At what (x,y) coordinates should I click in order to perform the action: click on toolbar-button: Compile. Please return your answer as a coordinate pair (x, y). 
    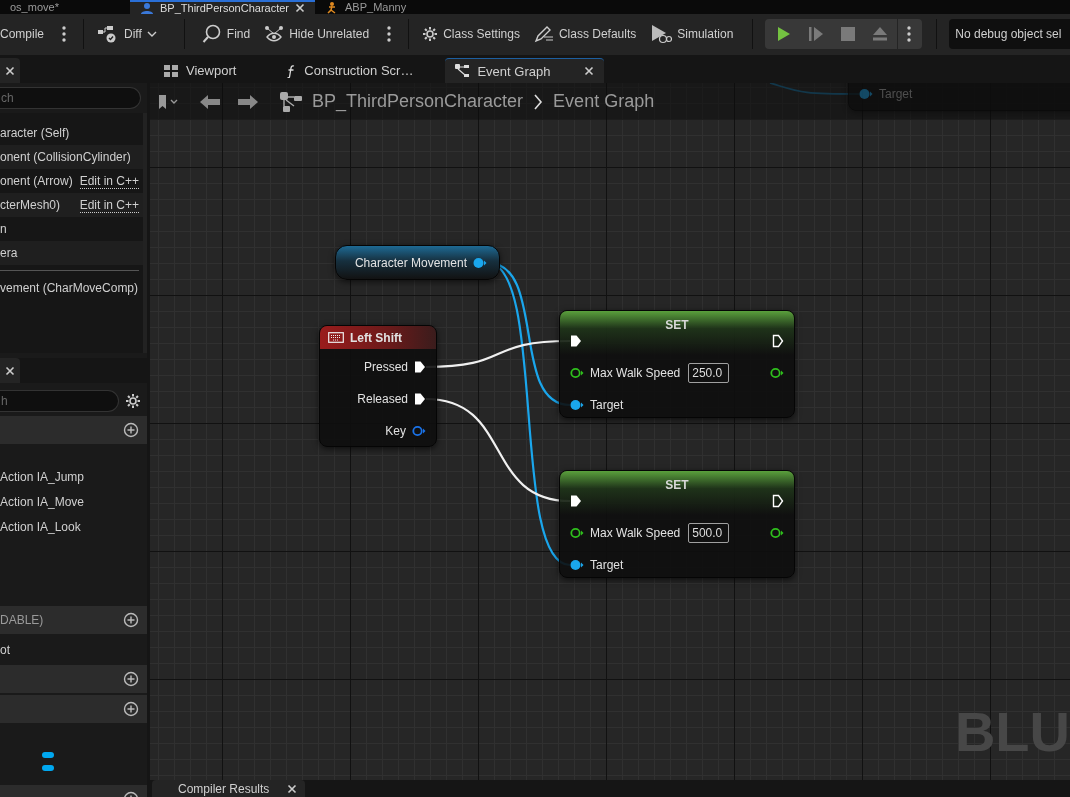
    Looking at the image, I should click on (24, 34).